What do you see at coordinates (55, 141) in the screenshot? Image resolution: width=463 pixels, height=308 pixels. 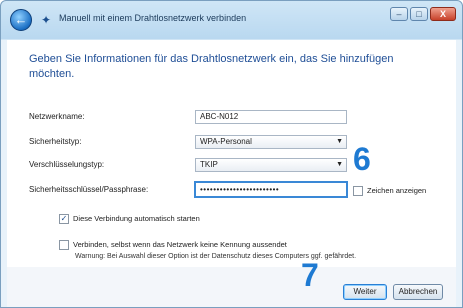 I see `security-type-label: Sicherheitstyp:` at bounding box center [55, 141].